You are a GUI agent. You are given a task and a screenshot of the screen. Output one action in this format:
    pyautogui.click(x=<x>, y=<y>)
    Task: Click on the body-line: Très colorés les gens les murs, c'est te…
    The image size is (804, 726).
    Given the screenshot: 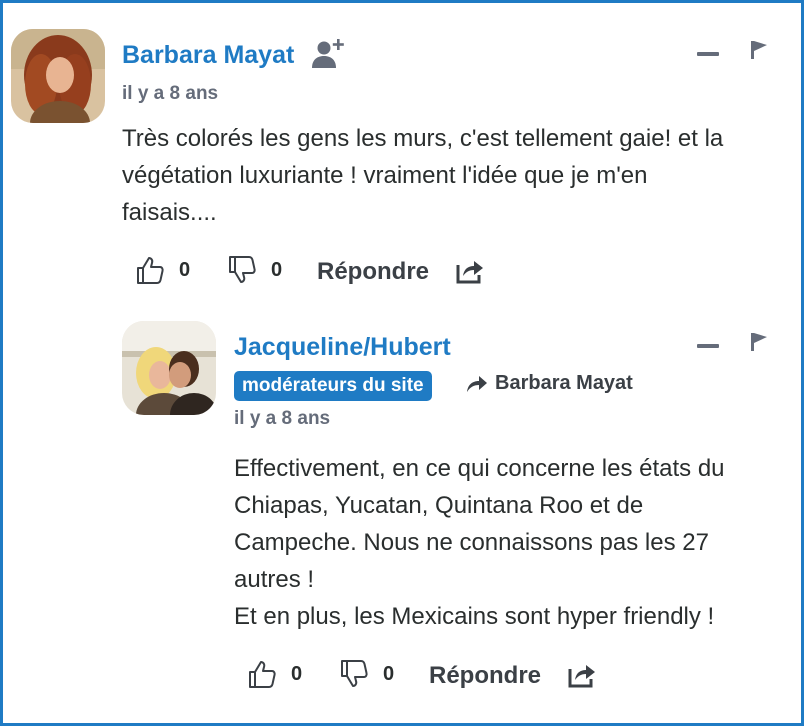 What is the action you would take?
    pyautogui.click(x=423, y=138)
    